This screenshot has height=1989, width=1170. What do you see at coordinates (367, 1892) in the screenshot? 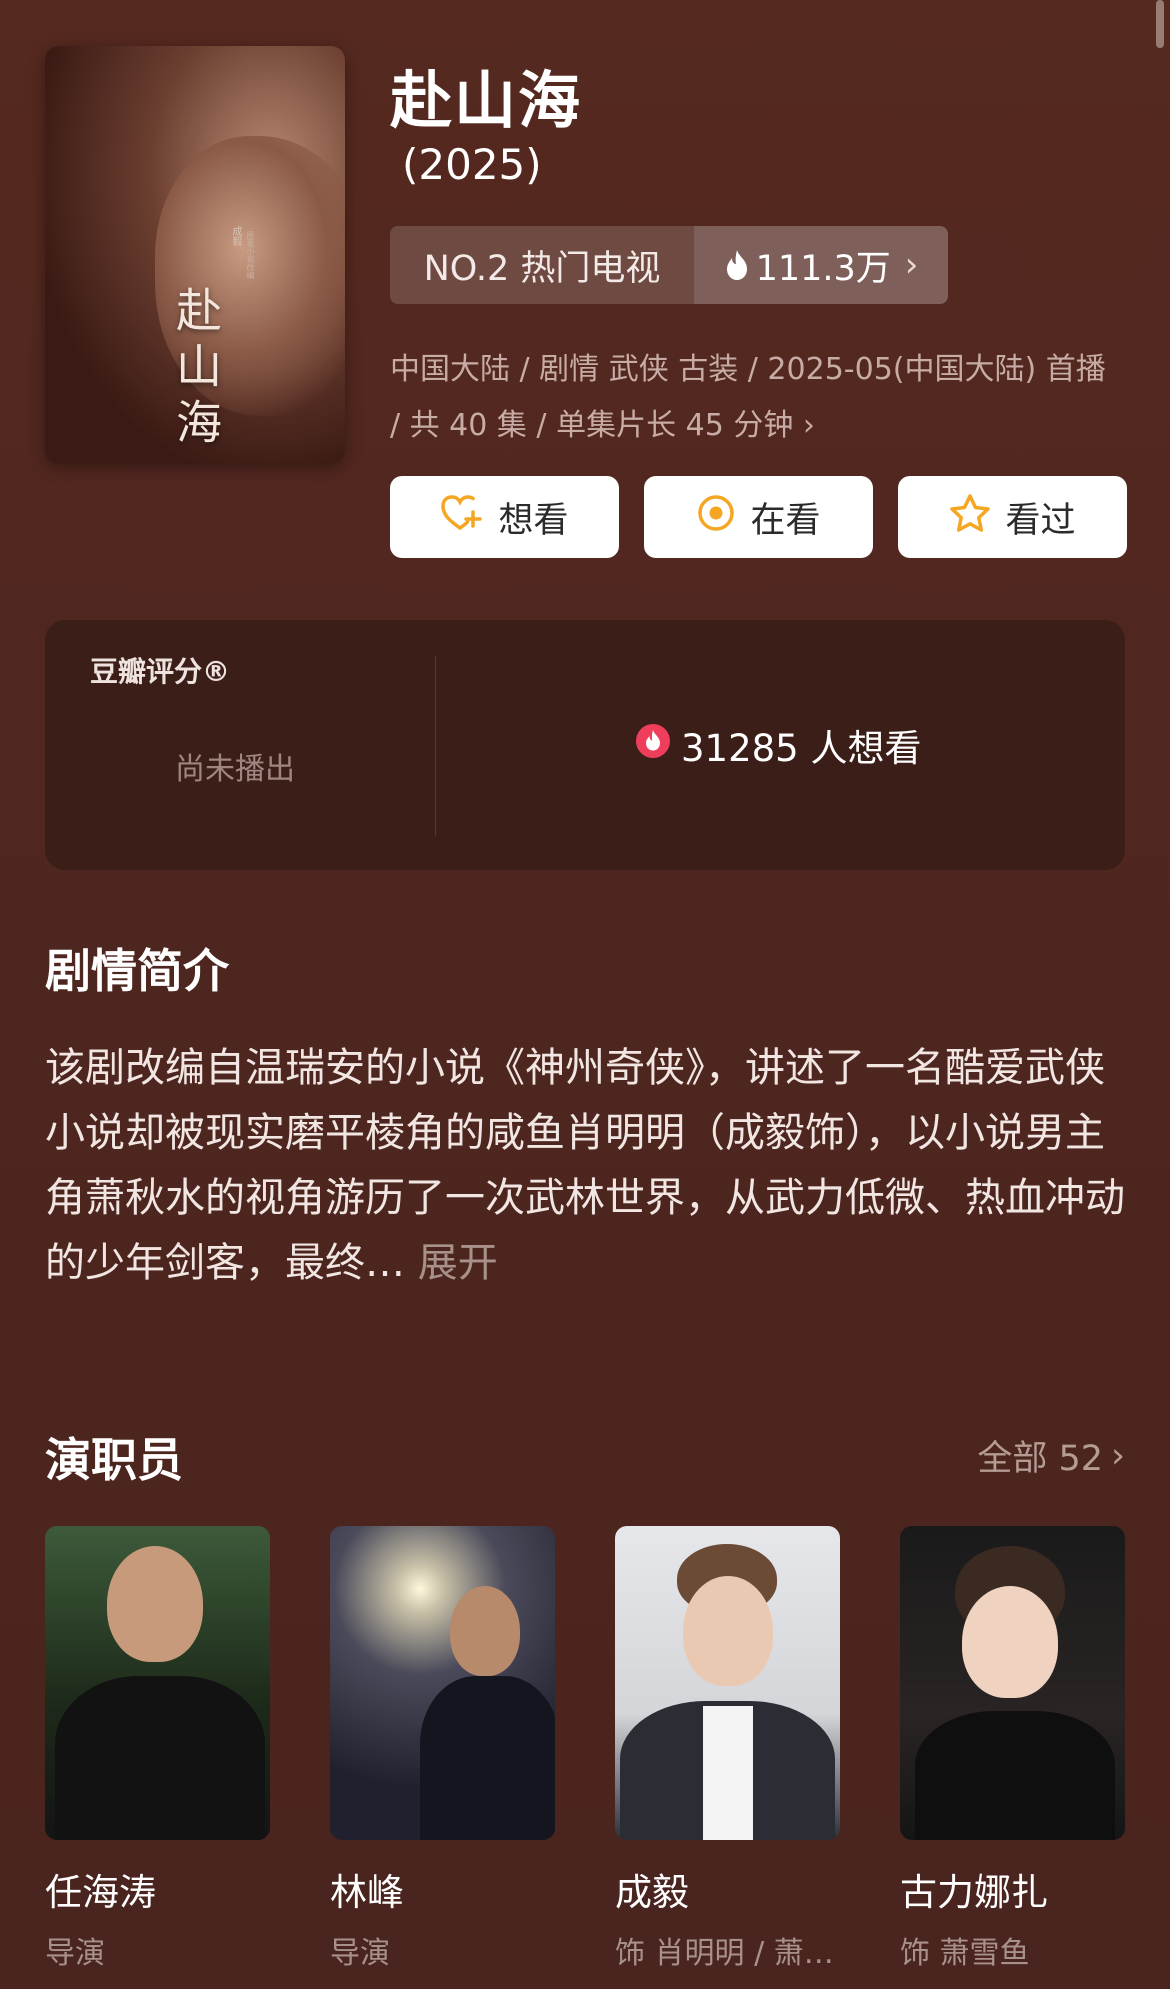
I see `cast-name: 林峰` at bounding box center [367, 1892].